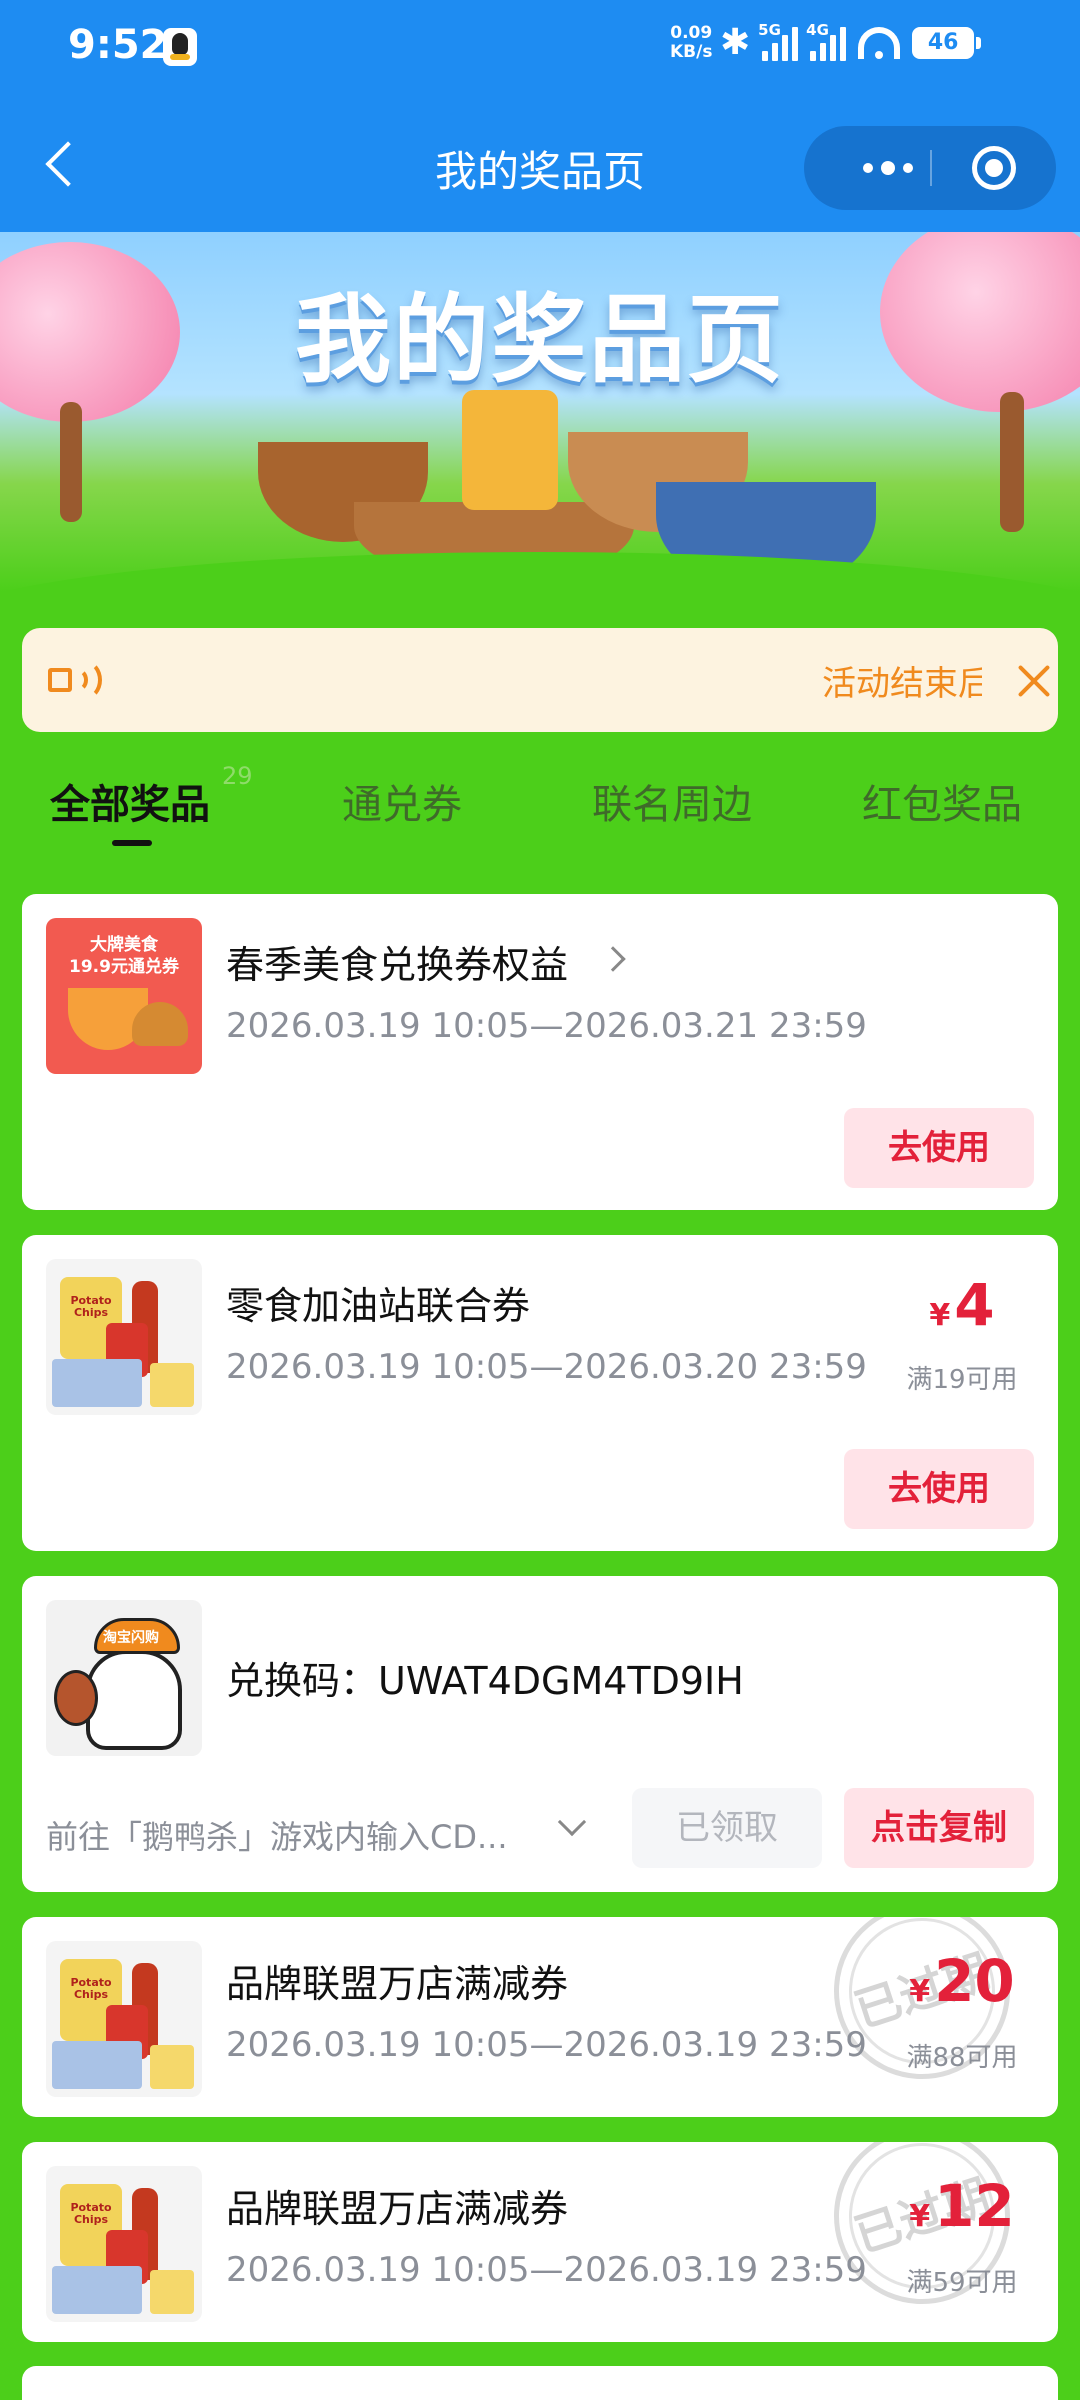 Image resolution: width=1080 pixels, height=2400 pixels. I want to click on coupon-amount: ¥4, so click(962, 1305).